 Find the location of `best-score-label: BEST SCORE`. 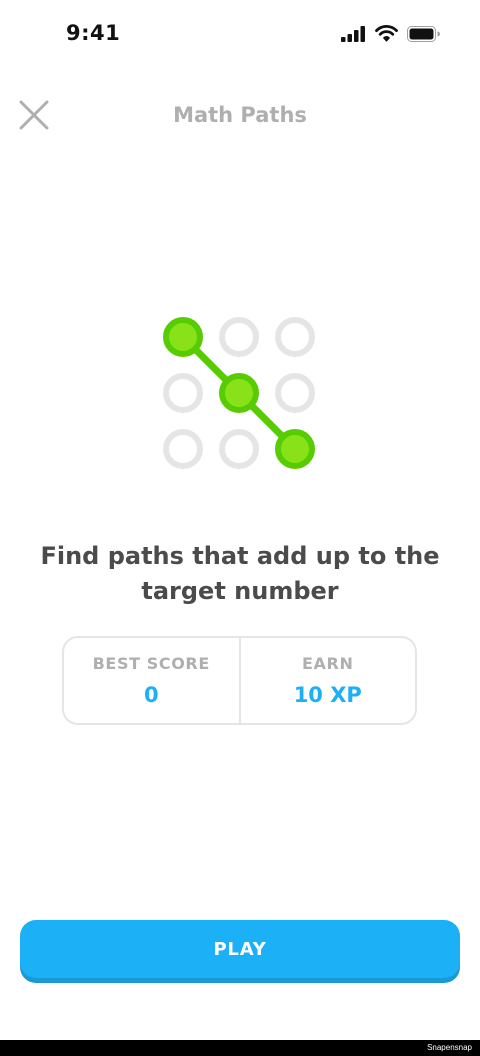

best-score-label: BEST SCORE is located at coordinates (151, 663).